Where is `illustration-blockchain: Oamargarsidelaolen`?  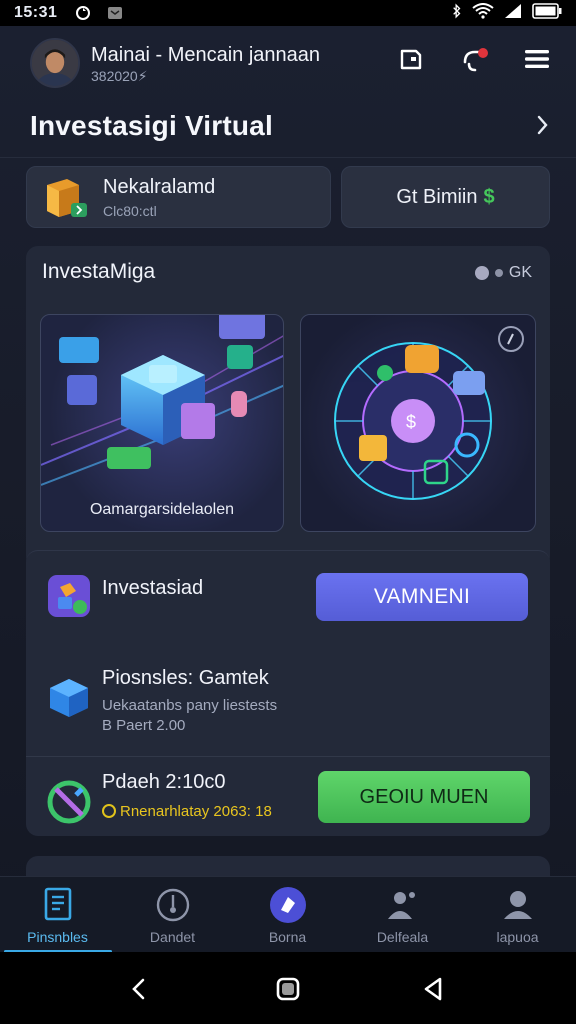 illustration-blockchain: Oamargarsidelaolen is located at coordinates (162, 423).